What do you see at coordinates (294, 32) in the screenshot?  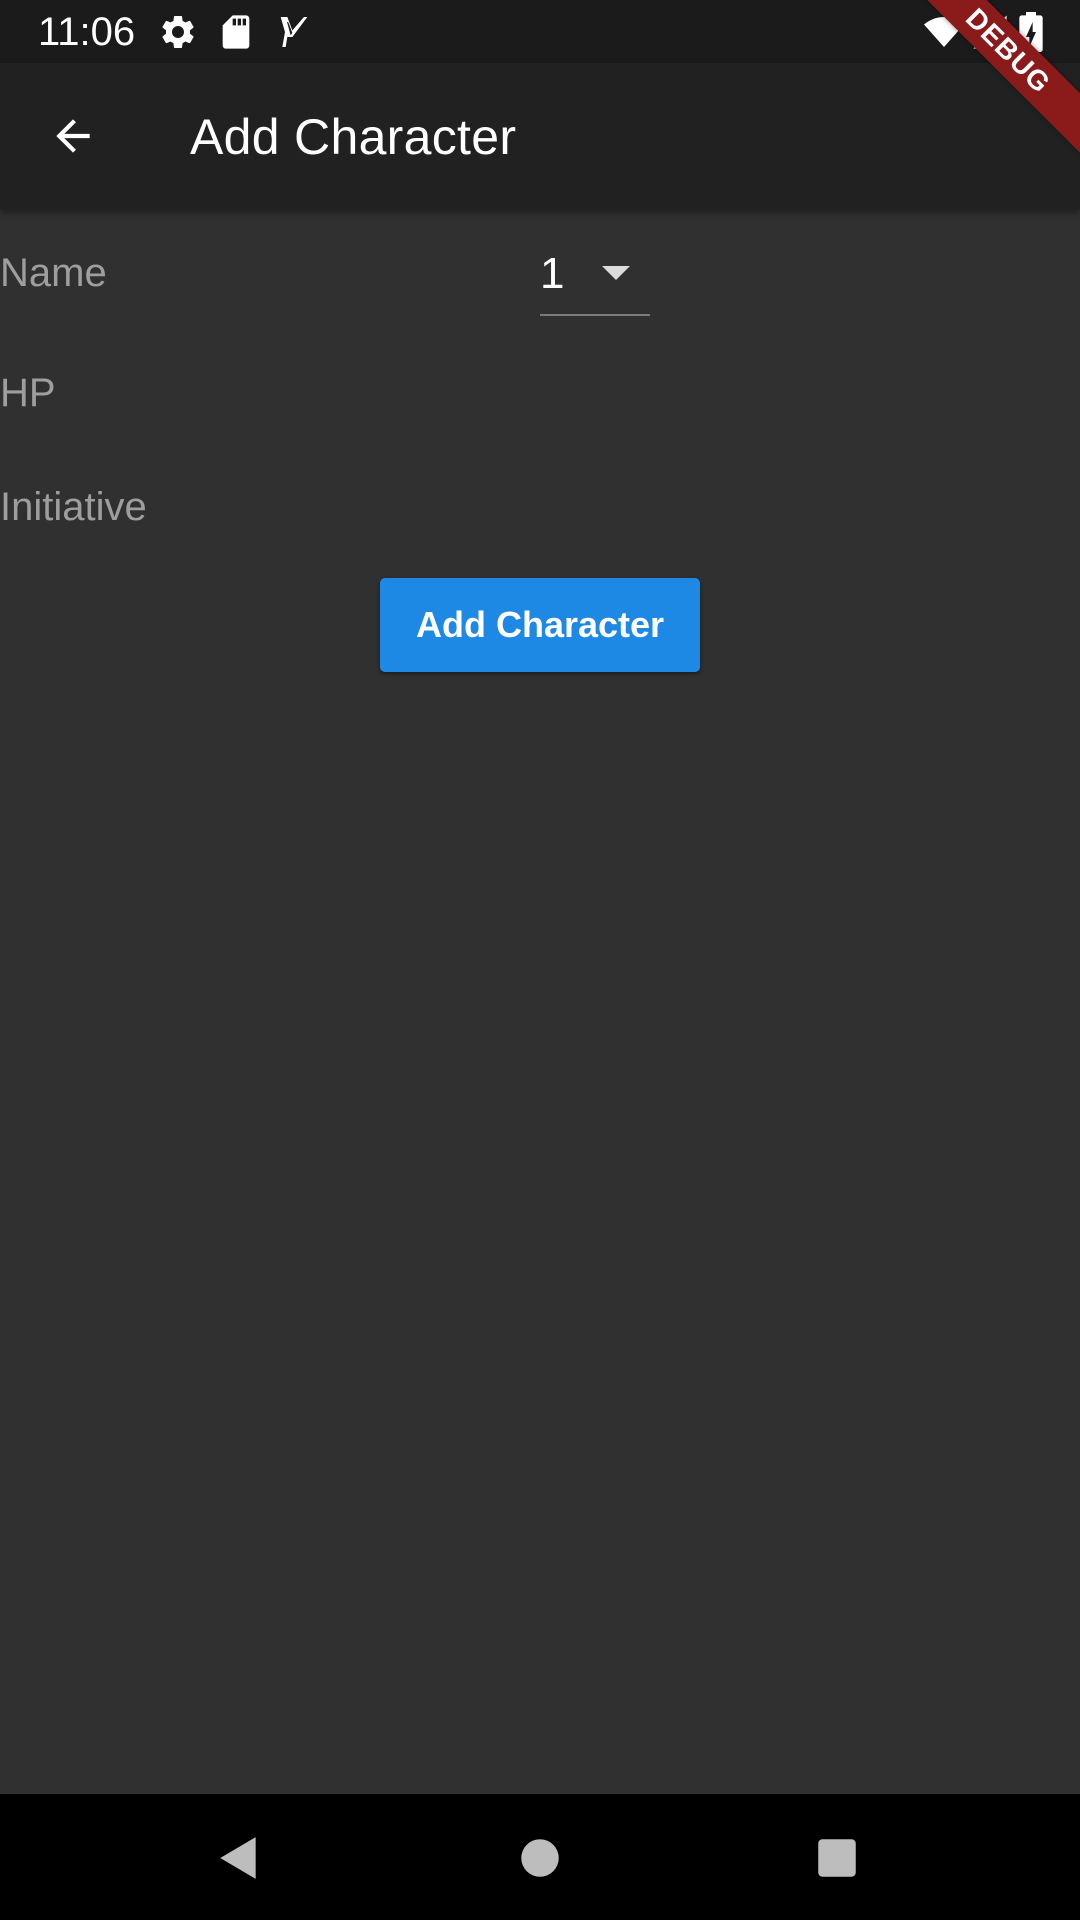 I see `task-check-icon` at bounding box center [294, 32].